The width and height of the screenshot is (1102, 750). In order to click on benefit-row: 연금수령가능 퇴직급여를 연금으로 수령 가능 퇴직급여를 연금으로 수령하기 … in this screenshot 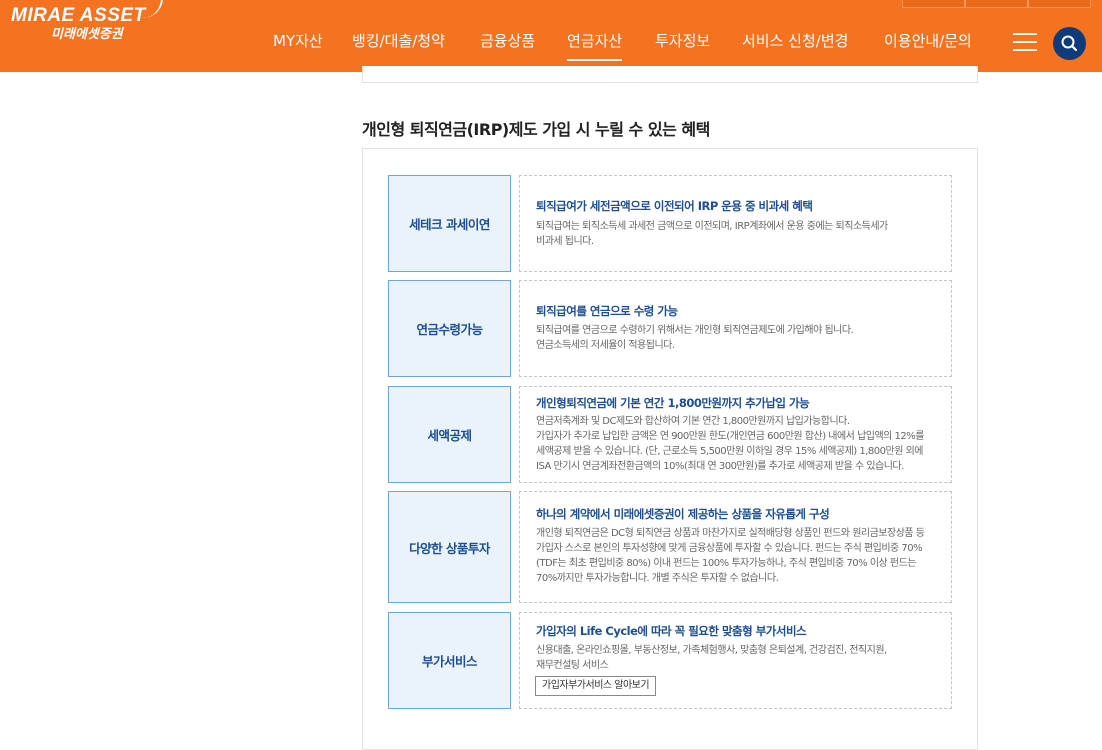, I will do `click(670, 328)`.